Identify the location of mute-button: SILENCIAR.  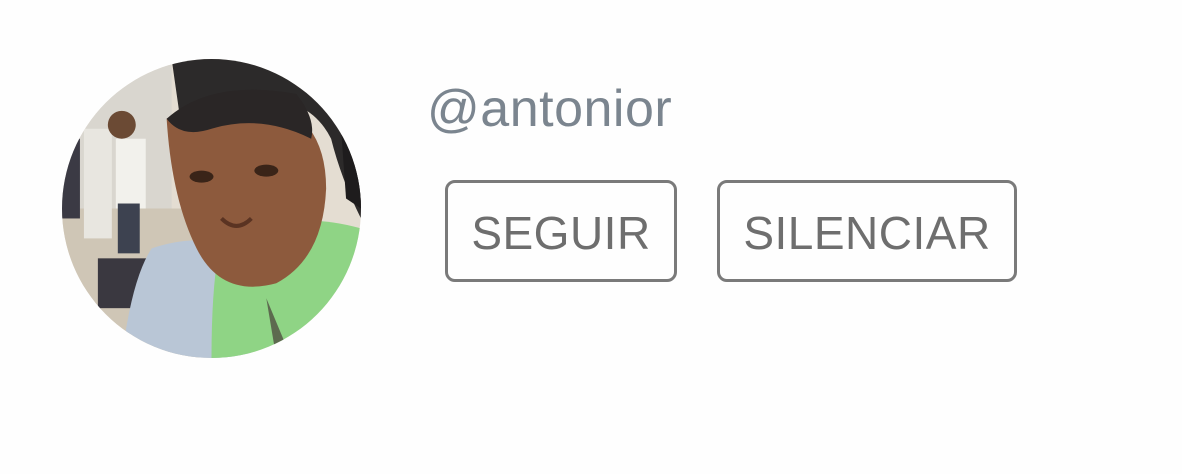
(867, 231).